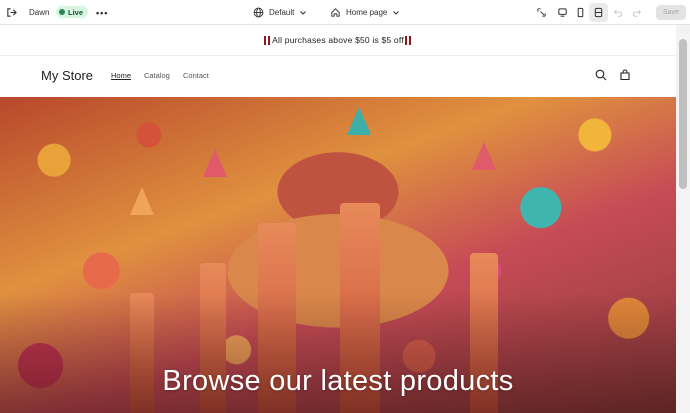 This screenshot has height=413, width=690. I want to click on preview-scrollbar, so click(683, 219).